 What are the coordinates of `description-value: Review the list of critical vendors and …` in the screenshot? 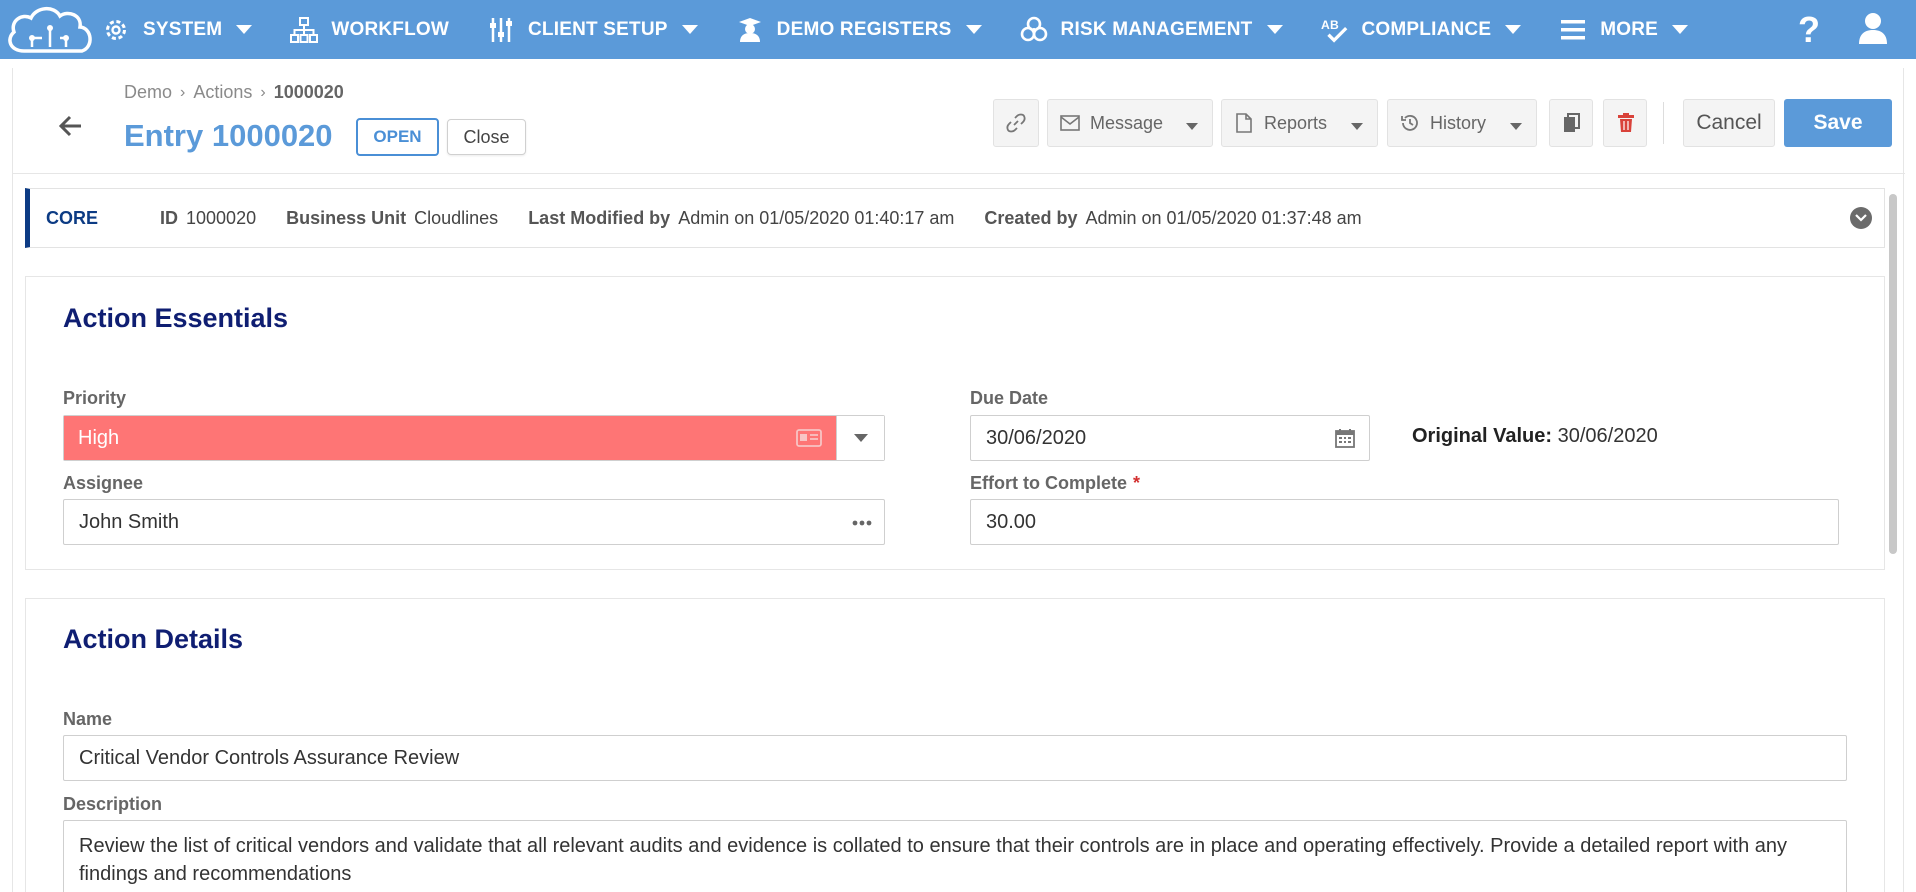 It's located at (933, 860).